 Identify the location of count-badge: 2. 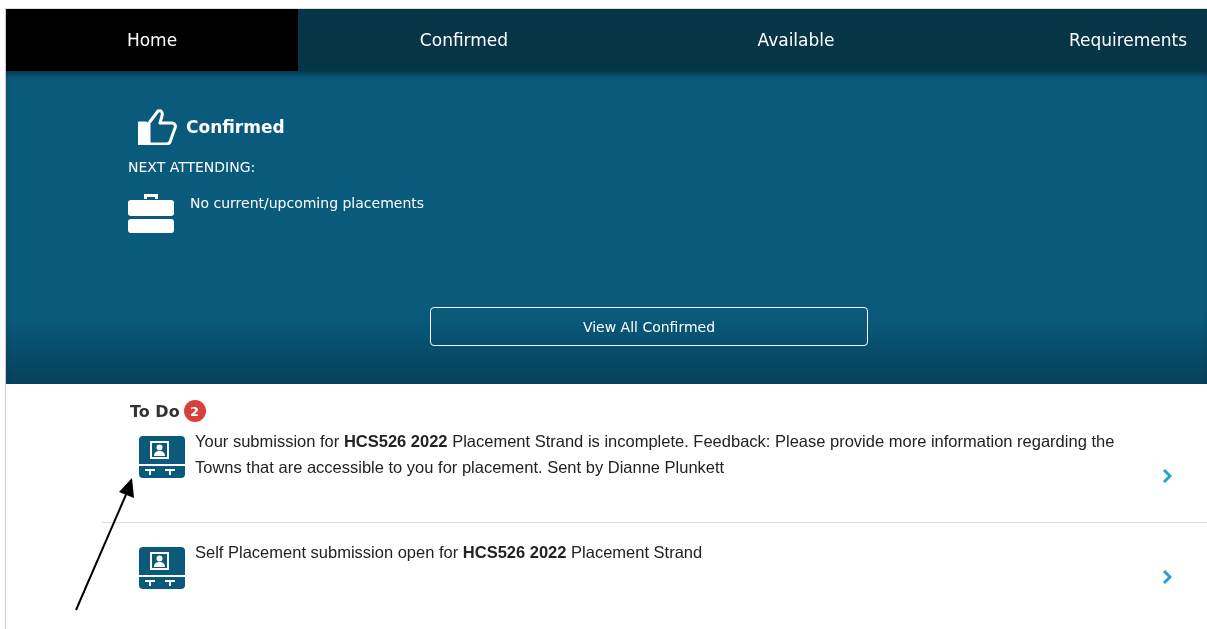
(194, 411).